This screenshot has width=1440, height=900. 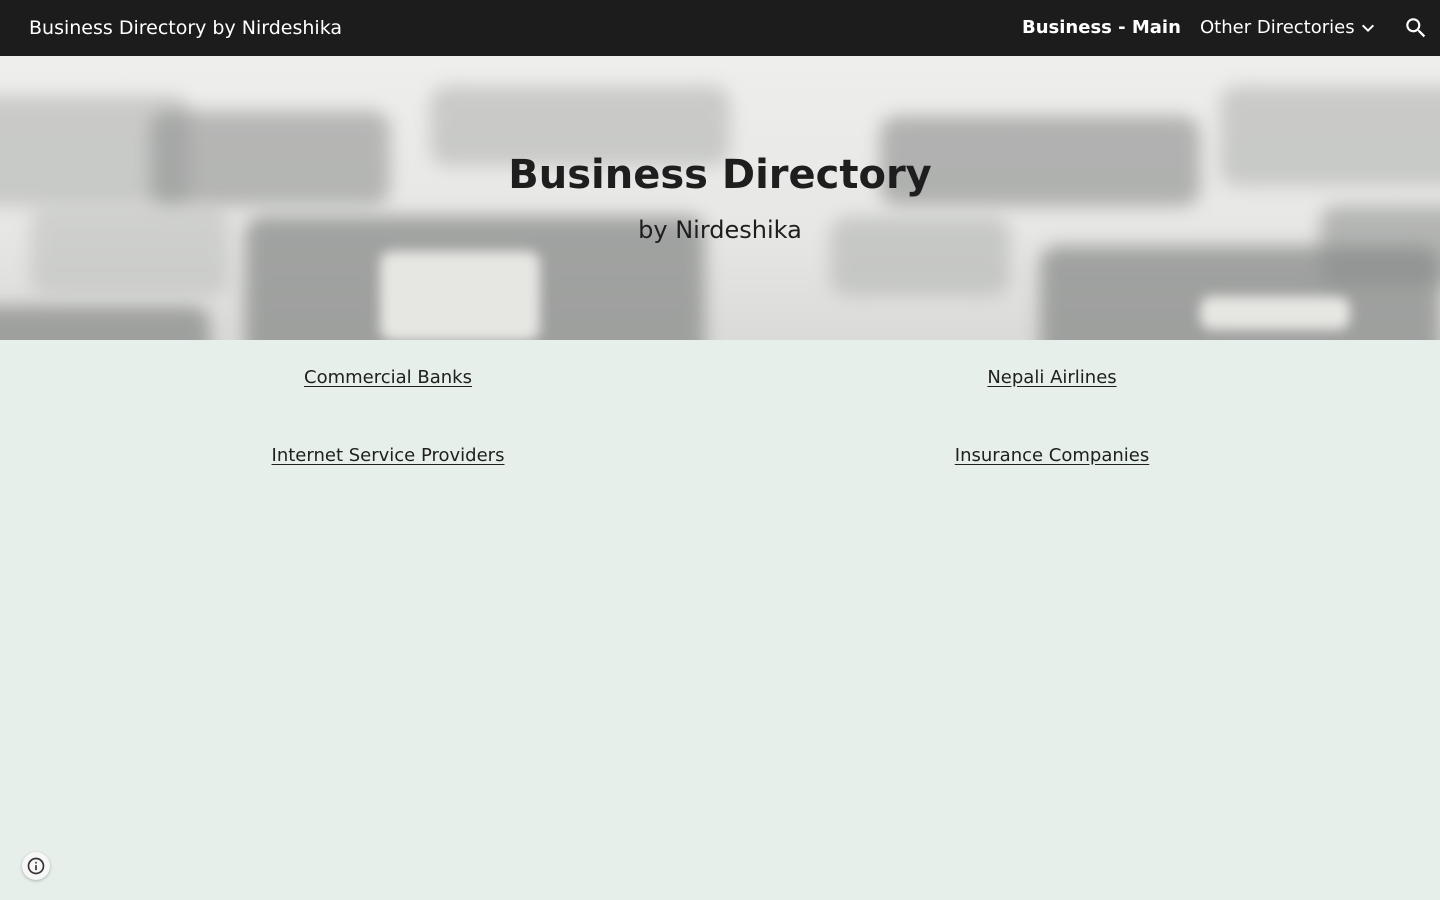 I want to click on nav-item-other-directories: Other Directories, so click(x=1290, y=28).